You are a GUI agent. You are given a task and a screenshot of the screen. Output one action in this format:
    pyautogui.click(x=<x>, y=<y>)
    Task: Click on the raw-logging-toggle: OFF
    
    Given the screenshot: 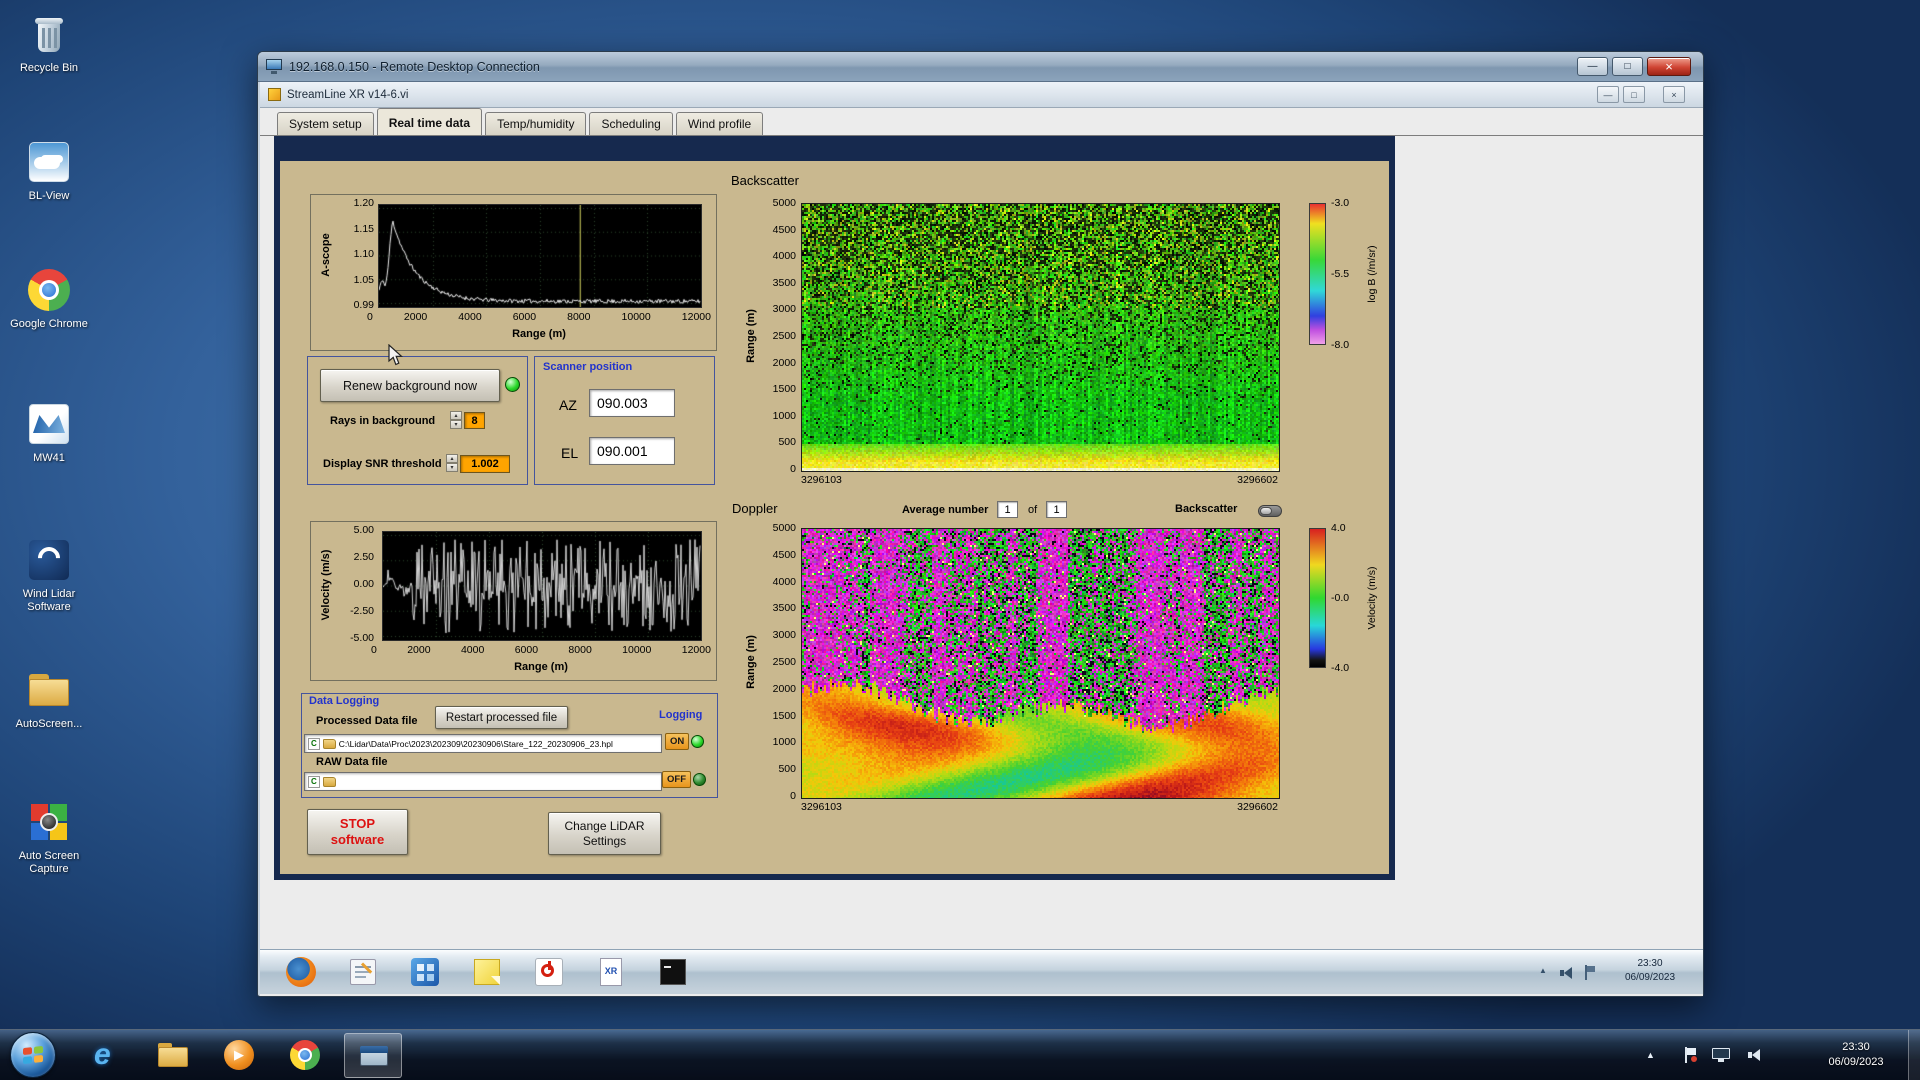 What is the action you would take?
    pyautogui.click(x=684, y=779)
    